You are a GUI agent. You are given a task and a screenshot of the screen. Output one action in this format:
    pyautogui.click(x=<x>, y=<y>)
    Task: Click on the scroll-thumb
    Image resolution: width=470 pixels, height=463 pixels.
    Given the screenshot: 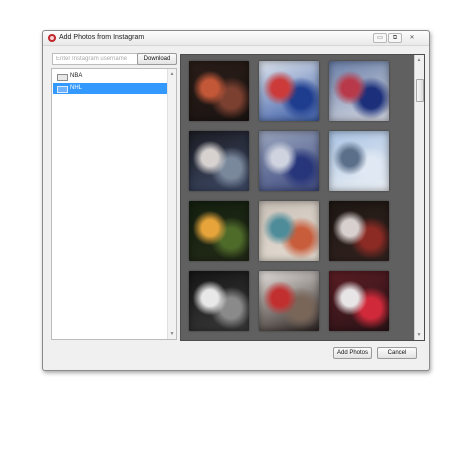 What is the action you would take?
    pyautogui.click(x=420, y=90)
    